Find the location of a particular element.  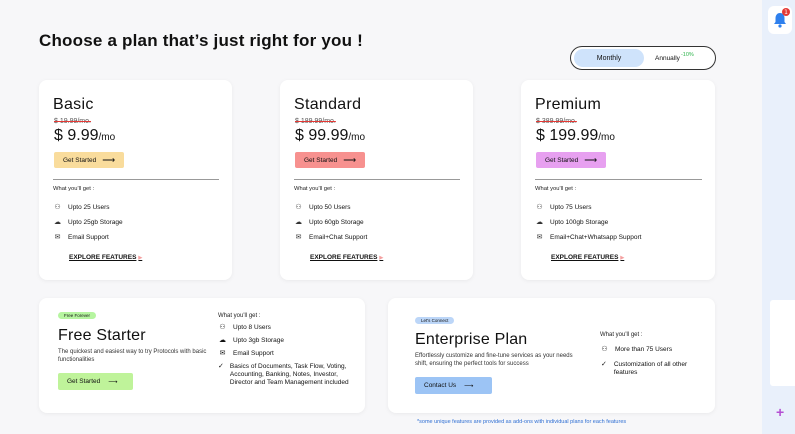

plan-feature: ✉ Email+Chat Support is located at coordinates (331, 237).